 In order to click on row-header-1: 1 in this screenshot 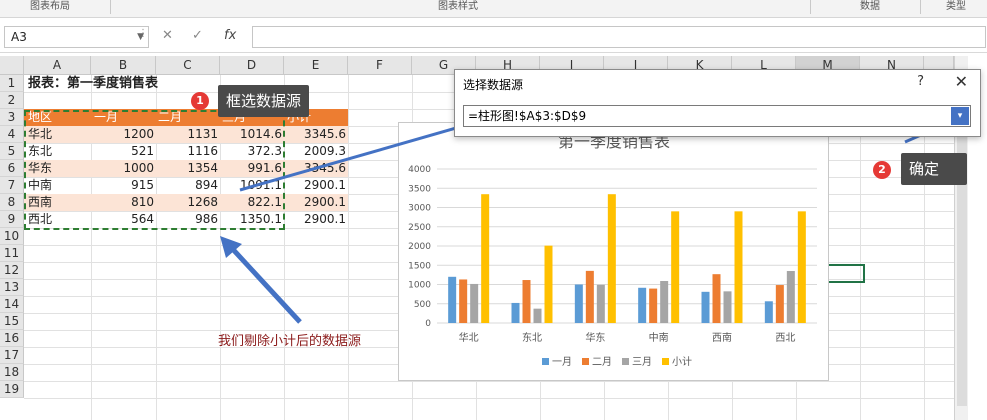, I will do `click(12, 83)`.